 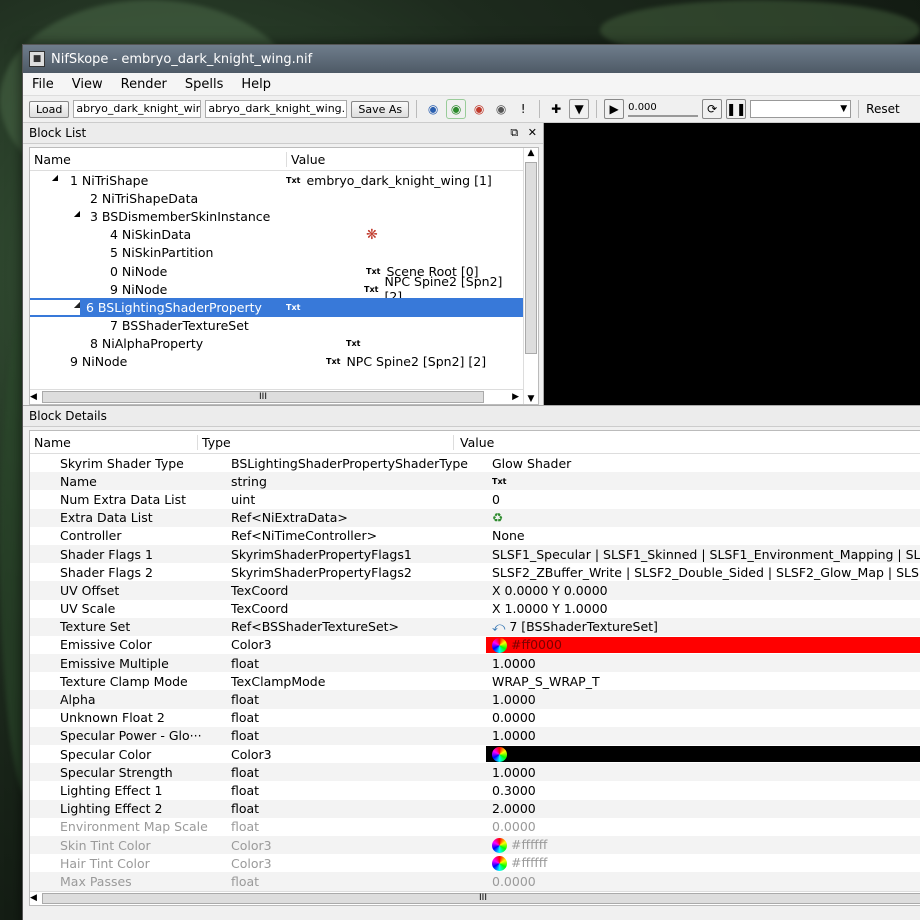 I want to click on window-title: NifSkope - embryo_dark_knight_wing.nif, so click(x=182, y=59).